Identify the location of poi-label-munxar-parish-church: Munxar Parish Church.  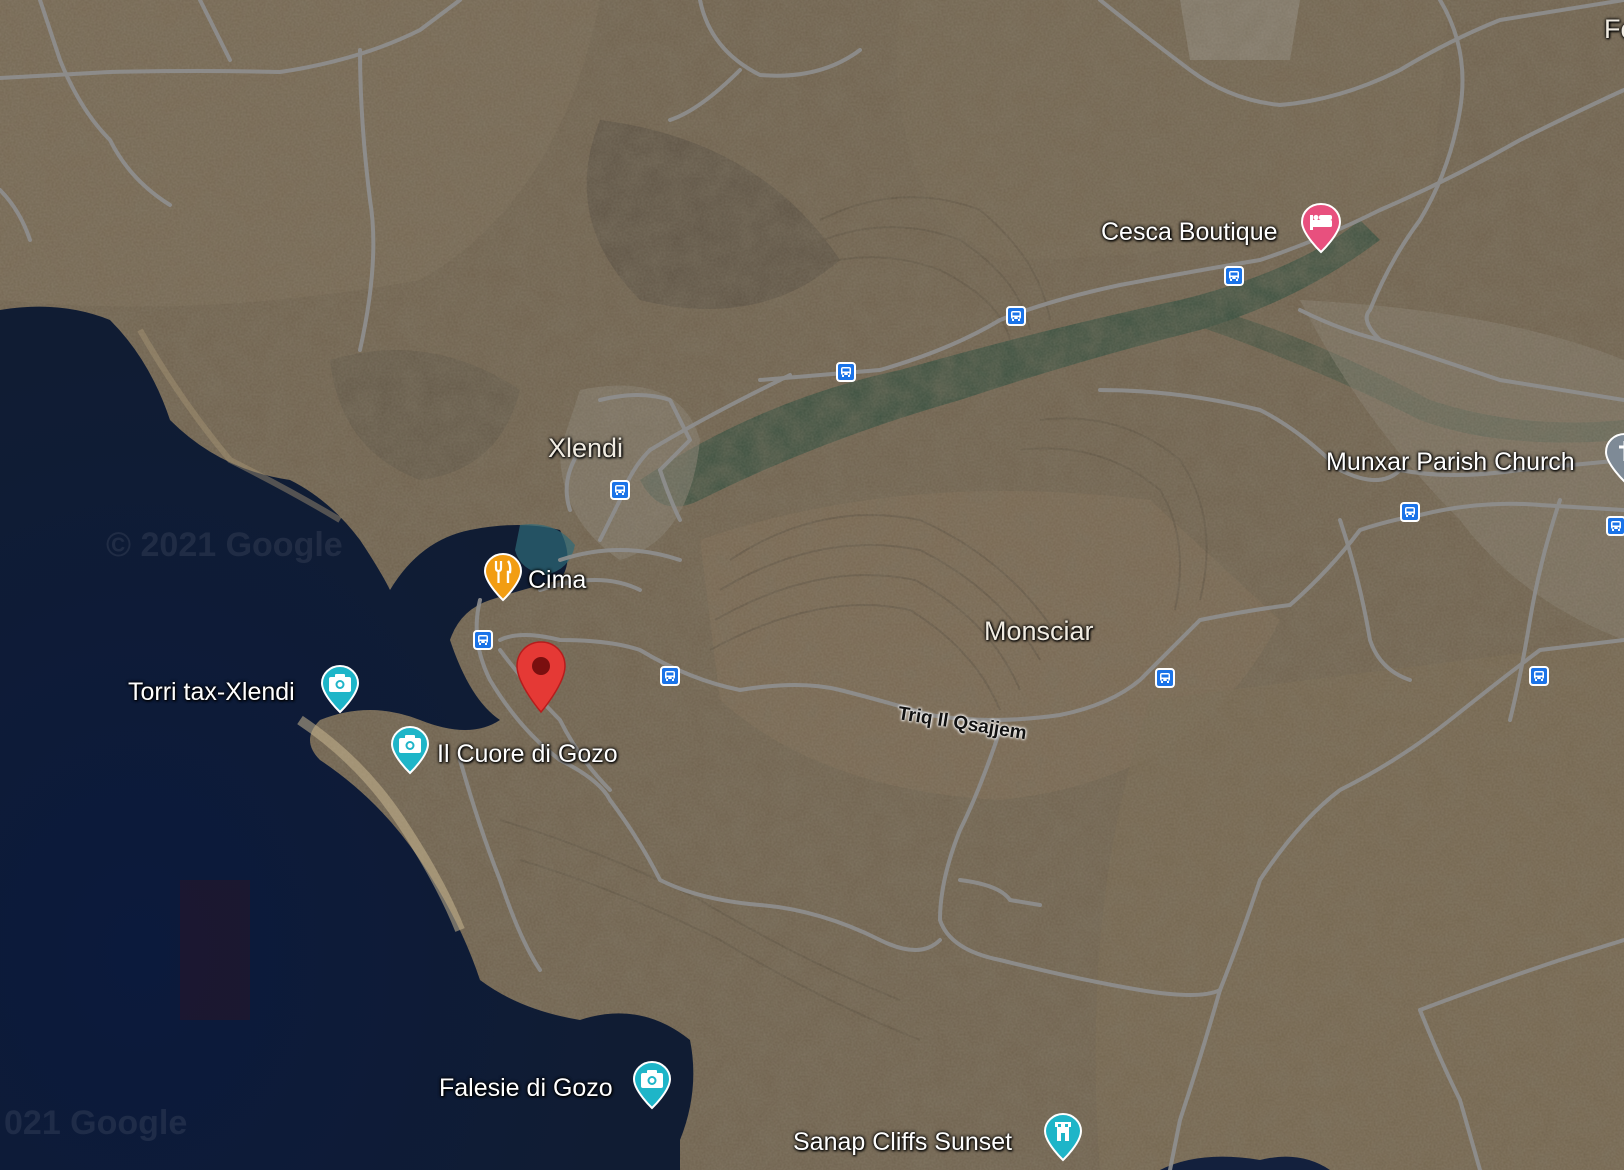
(1450, 462).